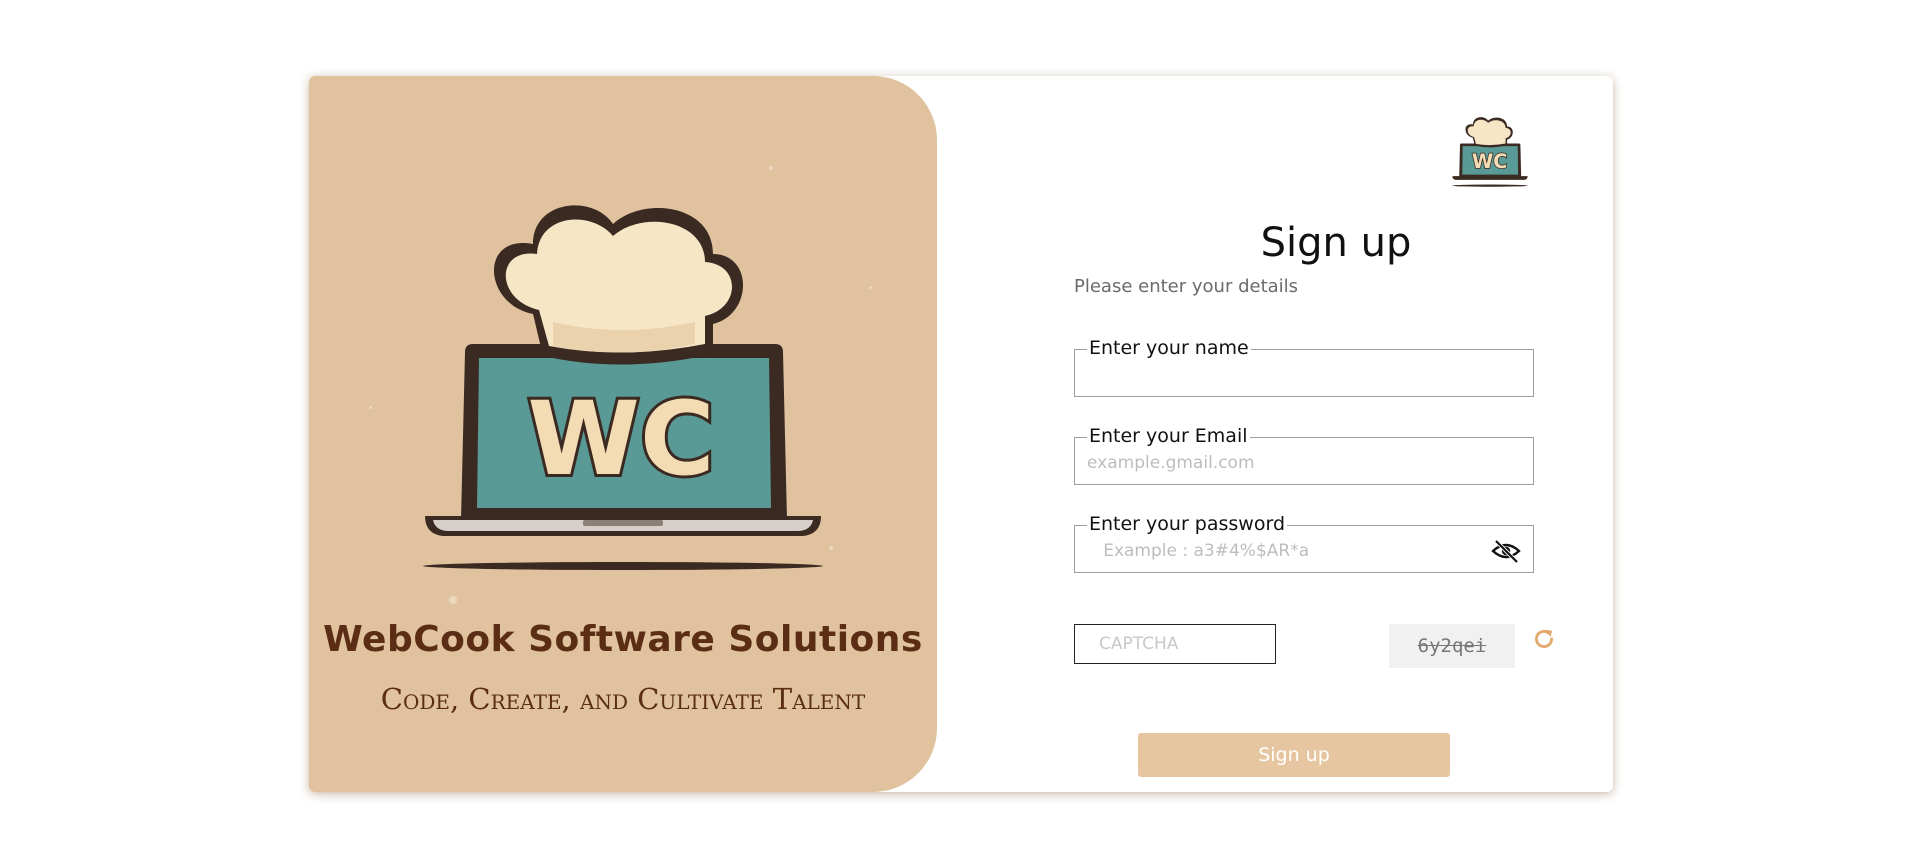  I want to click on password-field: Enter your password, so click(1304, 543).